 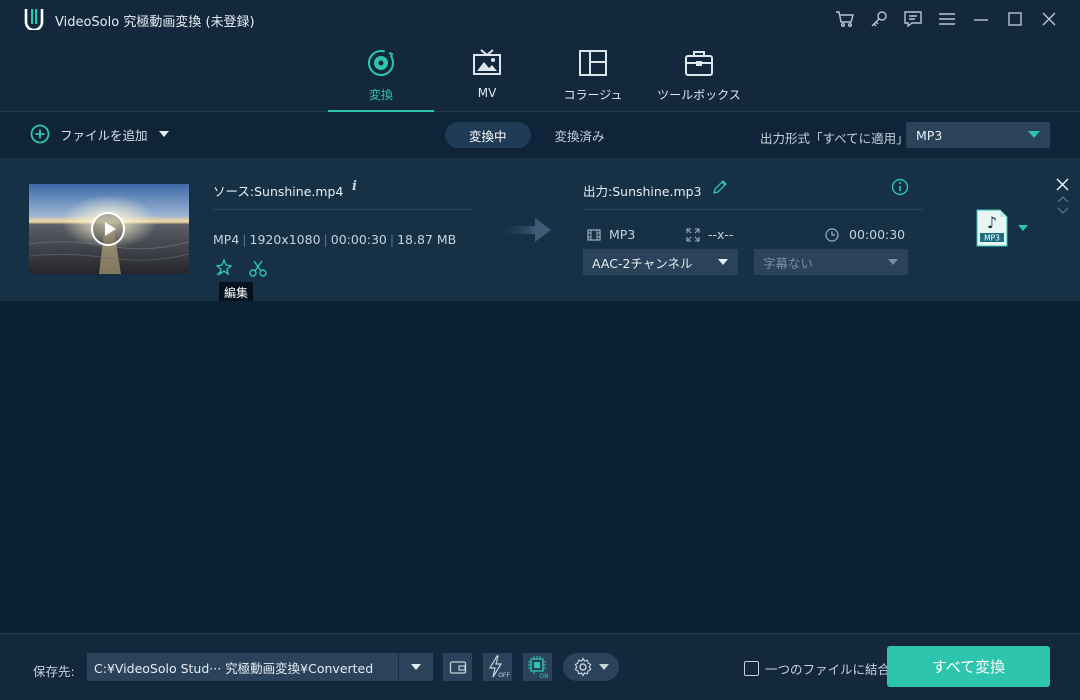 What do you see at coordinates (828, 669) in the screenshot?
I see `merge-label: 一つのファイルに結合` at bounding box center [828, 669].